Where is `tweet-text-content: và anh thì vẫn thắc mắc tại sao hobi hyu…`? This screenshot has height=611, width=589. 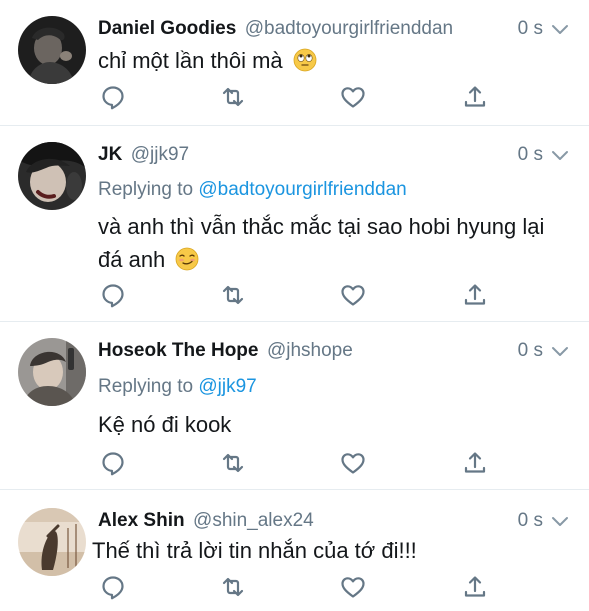 tweet-text-content: và anh thì vẫn thắc mắc tại sao hobi hyu… is located at coordinates (321, 243).